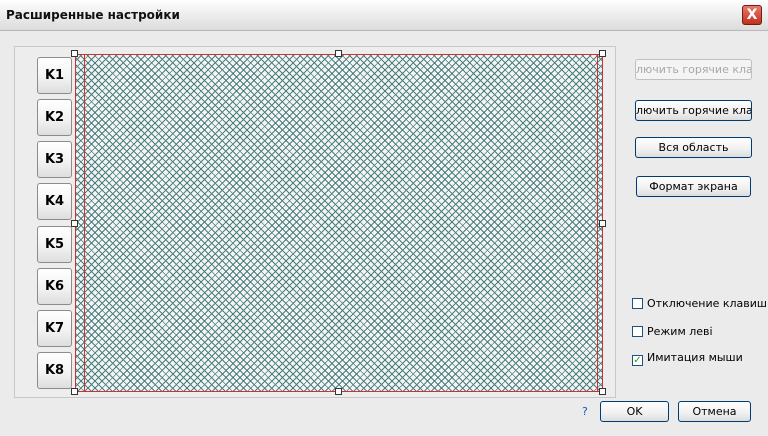  Describe the element at coordinates (54, 370) in the screenshot. I see `k8-button: K8` at that location.